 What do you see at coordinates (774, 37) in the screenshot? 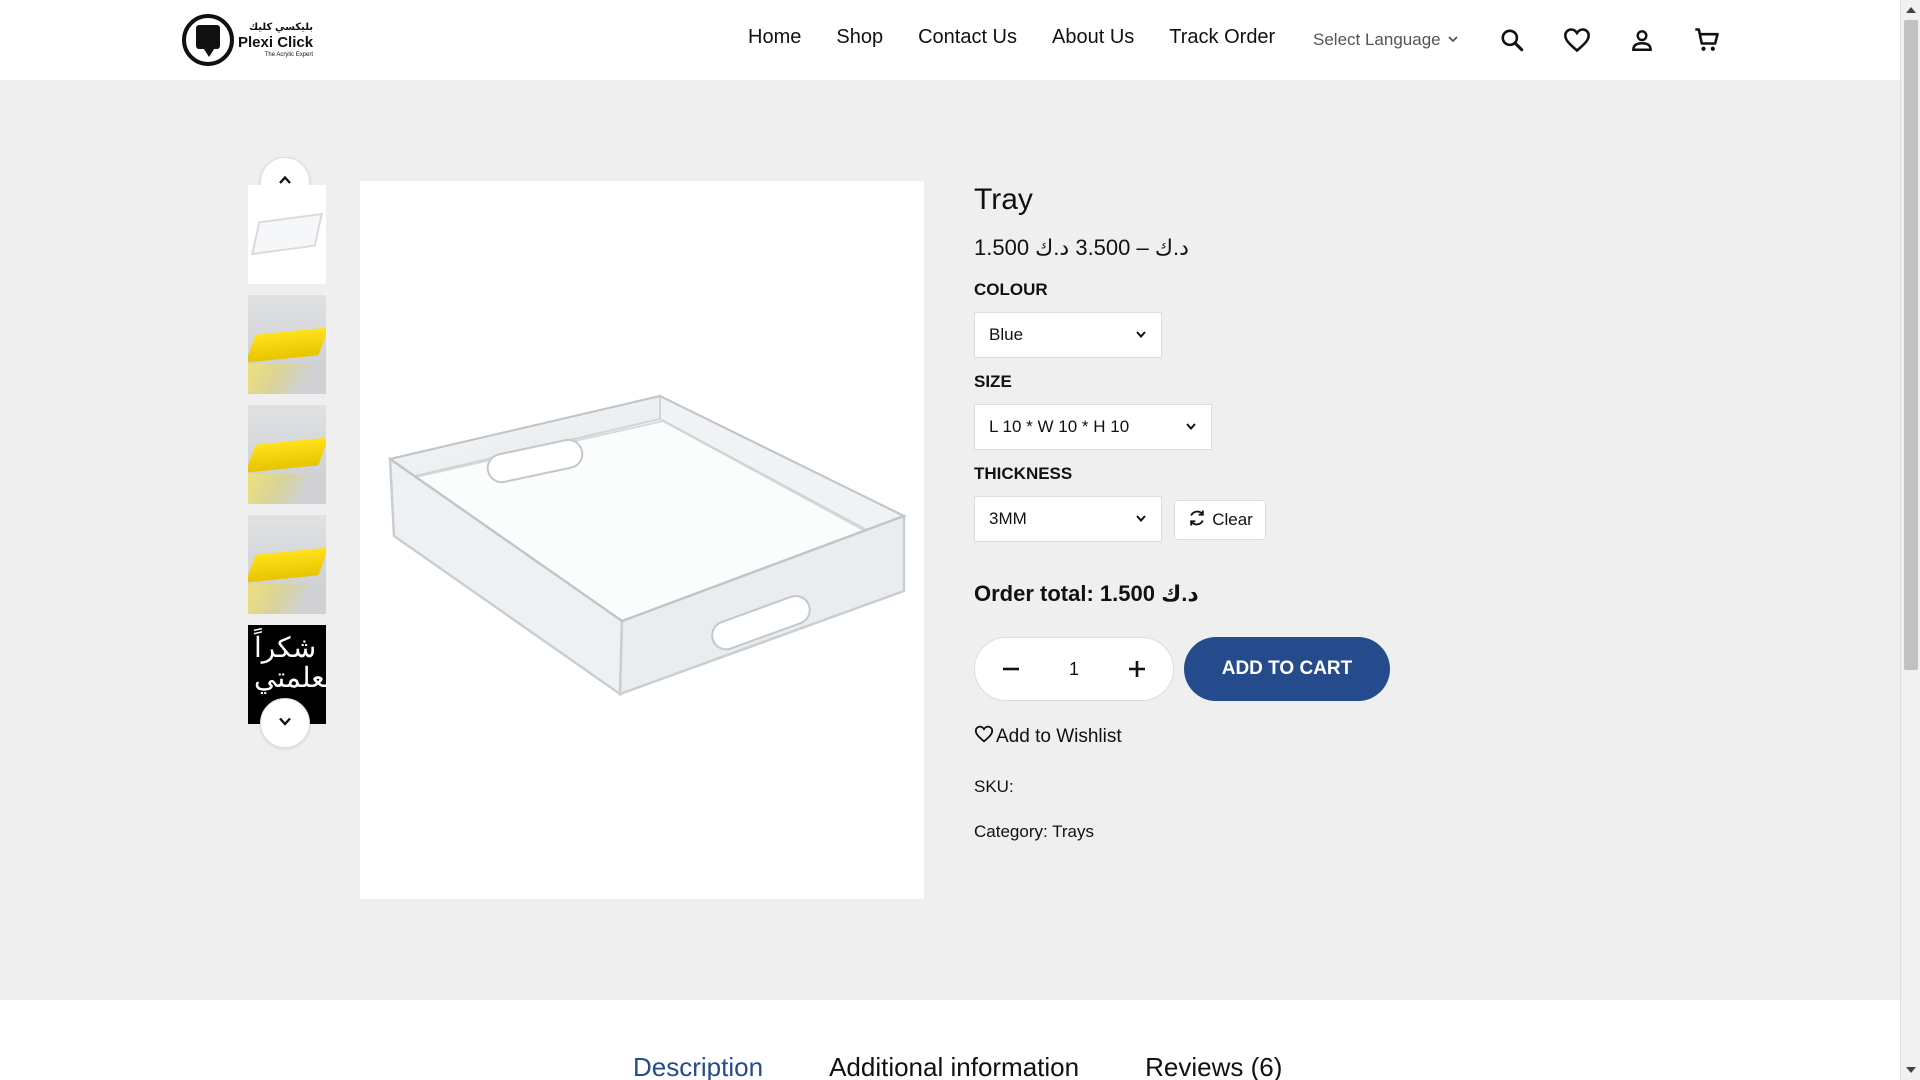
I see `nav-home: Home` at bounding box center [774, 37].